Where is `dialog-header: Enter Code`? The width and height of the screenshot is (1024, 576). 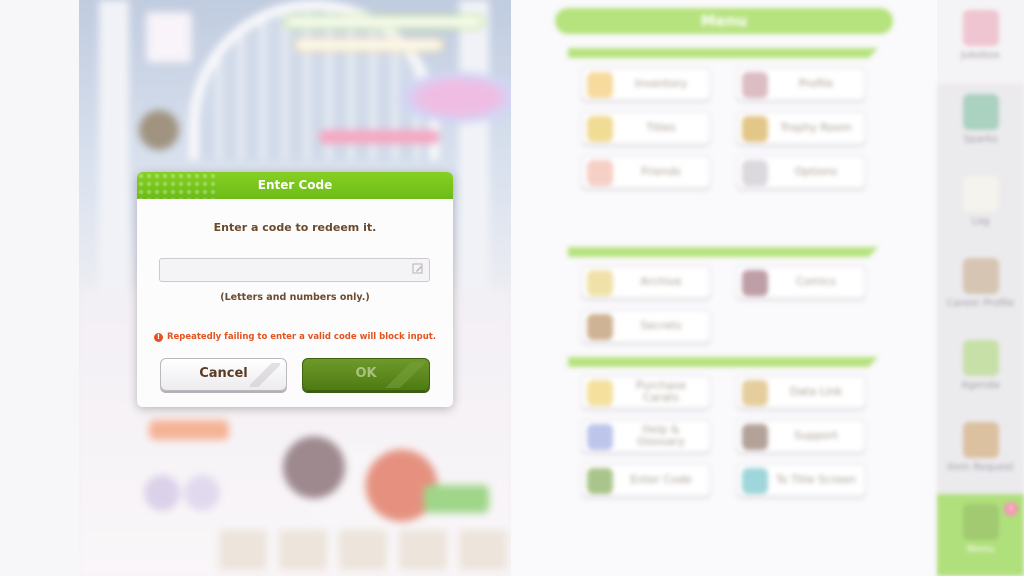 dialog-header: Enter Code is located at coordinates (295, 185).